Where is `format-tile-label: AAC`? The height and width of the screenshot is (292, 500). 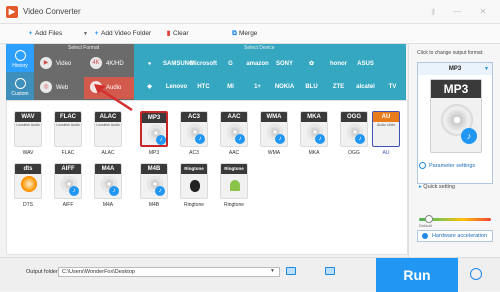 format-tile-label: AAC is located at coordinates (234, 153).